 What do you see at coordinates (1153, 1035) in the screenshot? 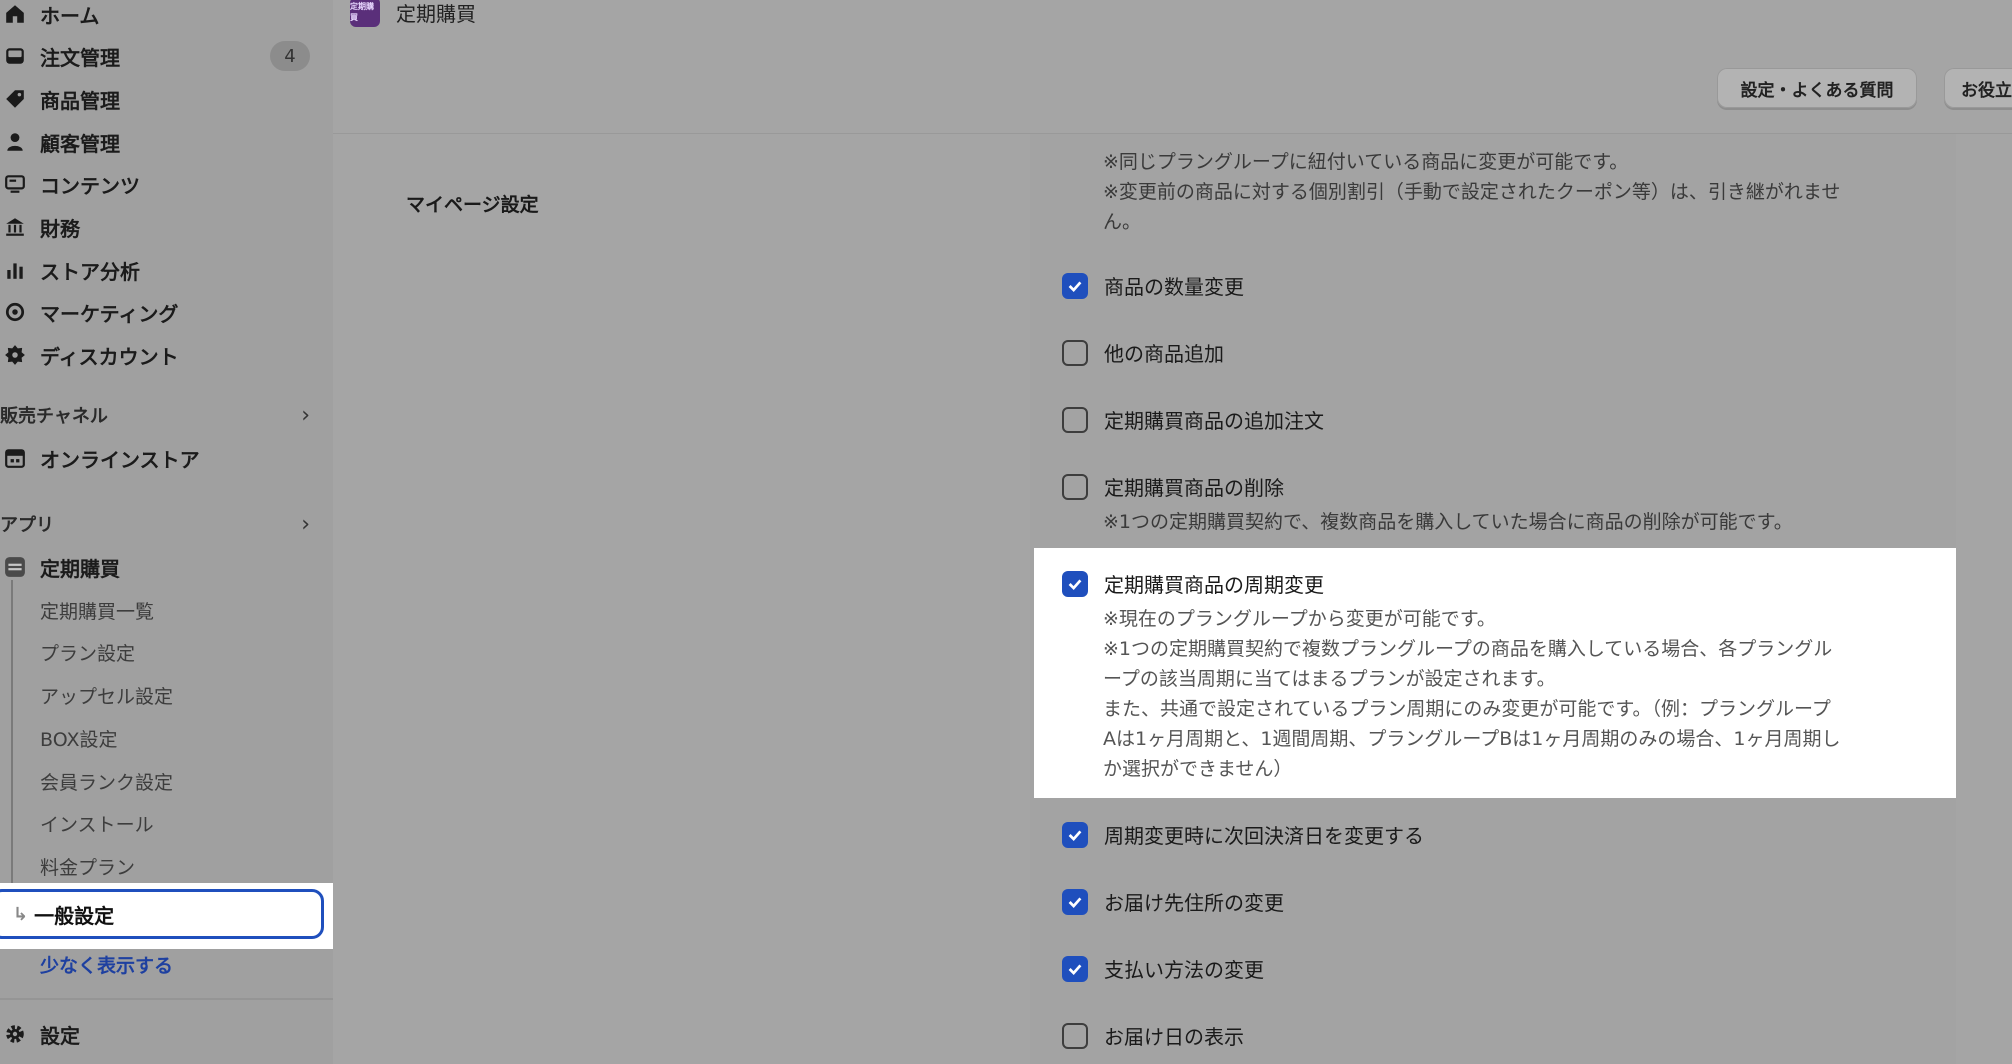
I see `option-show-delivery-date: お届け日の表示` at bounding box center [1153, 1035].